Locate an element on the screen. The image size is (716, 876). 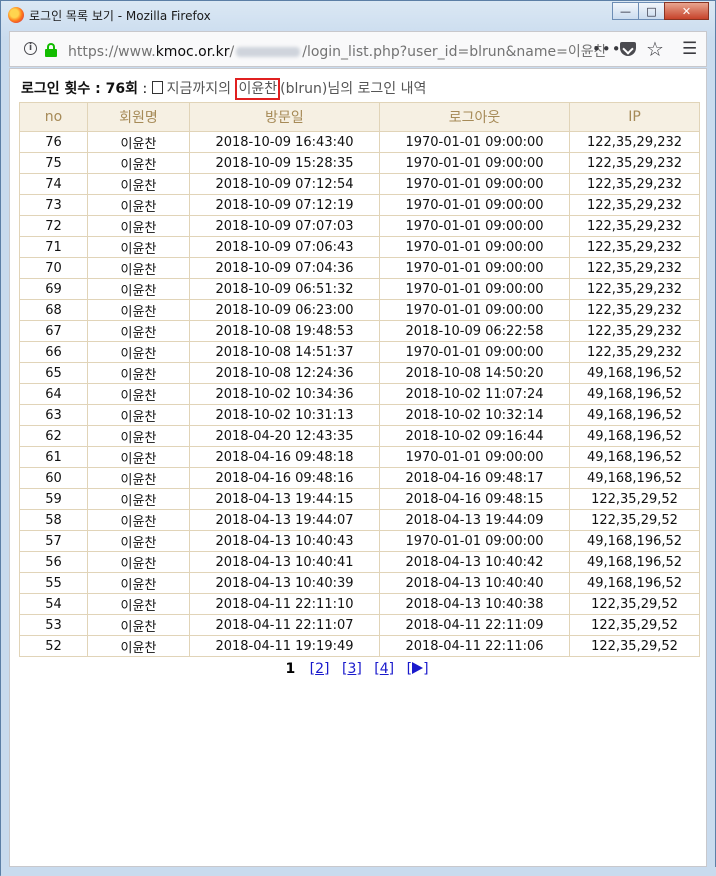
cell-no: 64 is located at coordinates (53, 394).